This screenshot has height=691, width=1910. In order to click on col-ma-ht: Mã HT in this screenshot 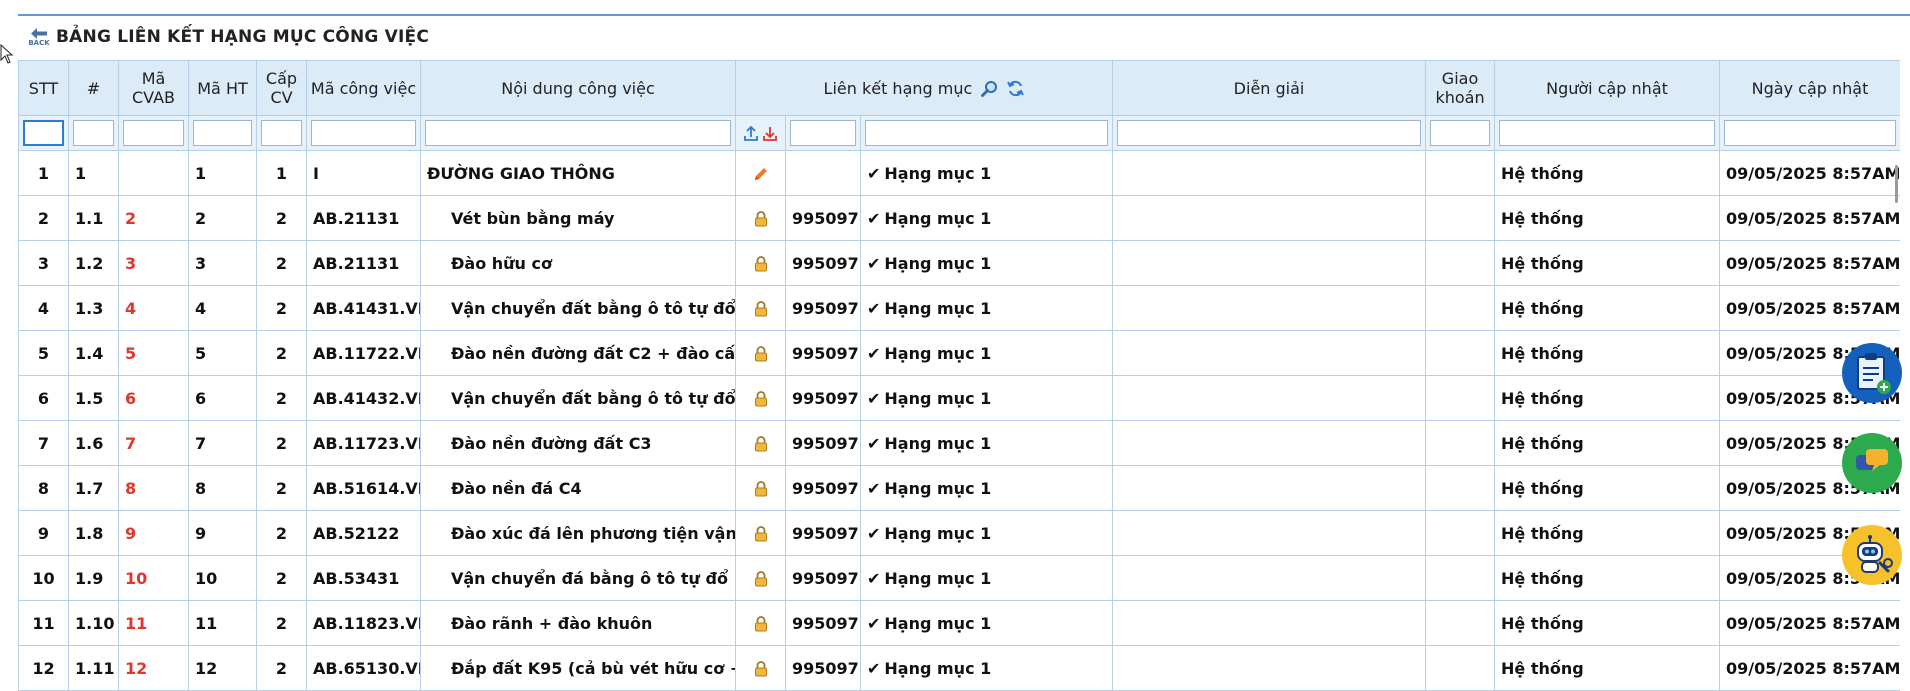, I will do `click(222, 88)`.